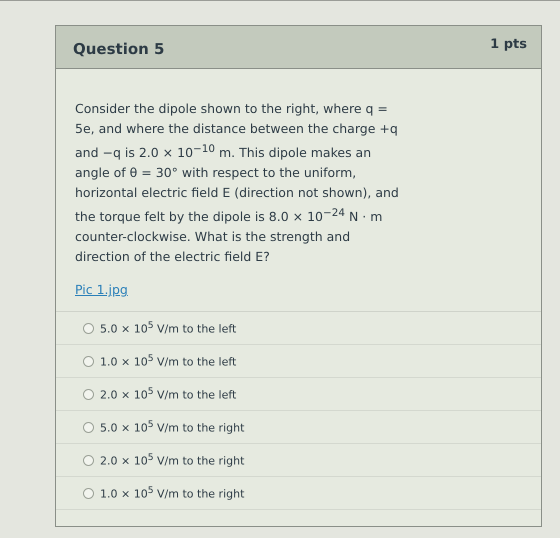 The height and width of the screenshot is (538, 560). I want to click on answer-option: 1.0 × 10$^{5}$ V/m to the right, so click(172, 493).